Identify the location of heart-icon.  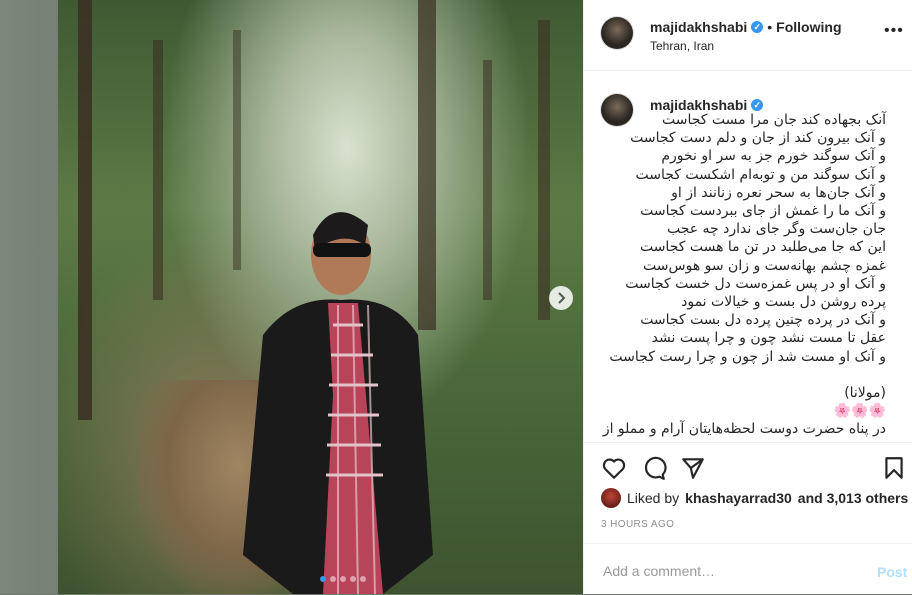
(614, 468).